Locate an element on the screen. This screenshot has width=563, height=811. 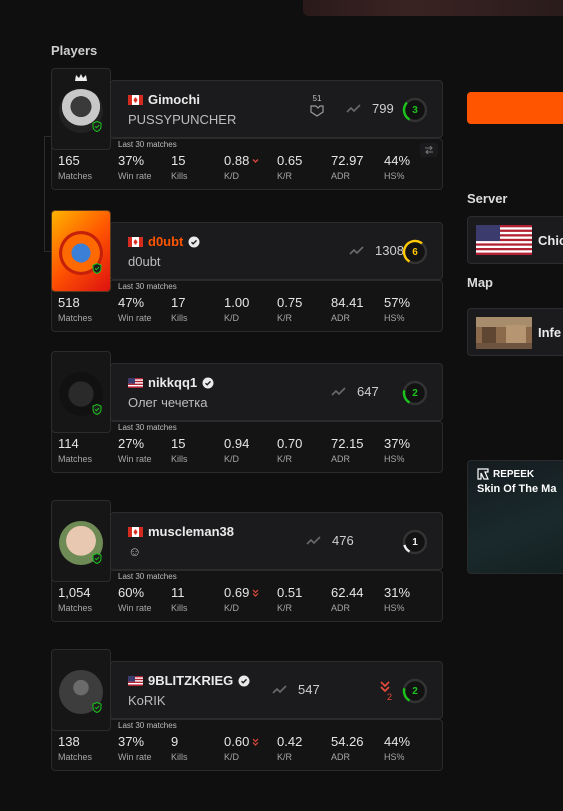
stat-winrate: 37% Win rate is located at coordinates (135, 748).